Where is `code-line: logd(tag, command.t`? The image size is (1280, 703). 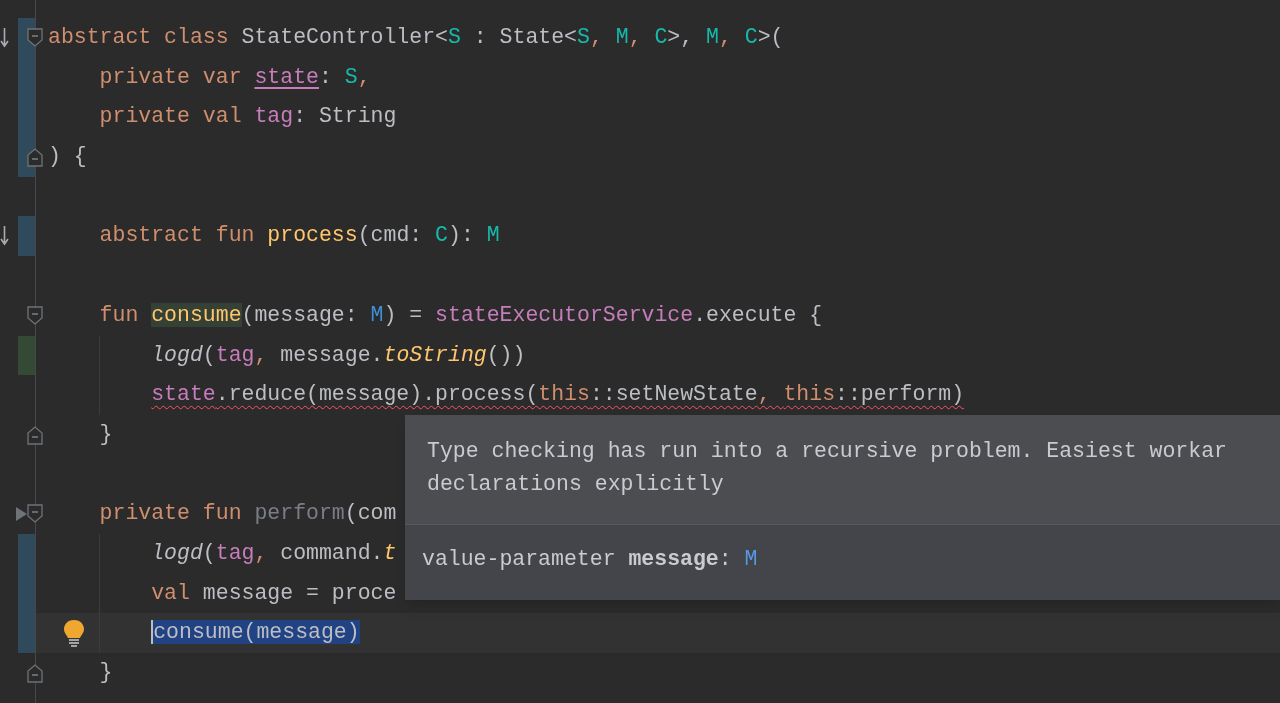
code-line: logd(tag, command.t is located at coordinates (273, 553).